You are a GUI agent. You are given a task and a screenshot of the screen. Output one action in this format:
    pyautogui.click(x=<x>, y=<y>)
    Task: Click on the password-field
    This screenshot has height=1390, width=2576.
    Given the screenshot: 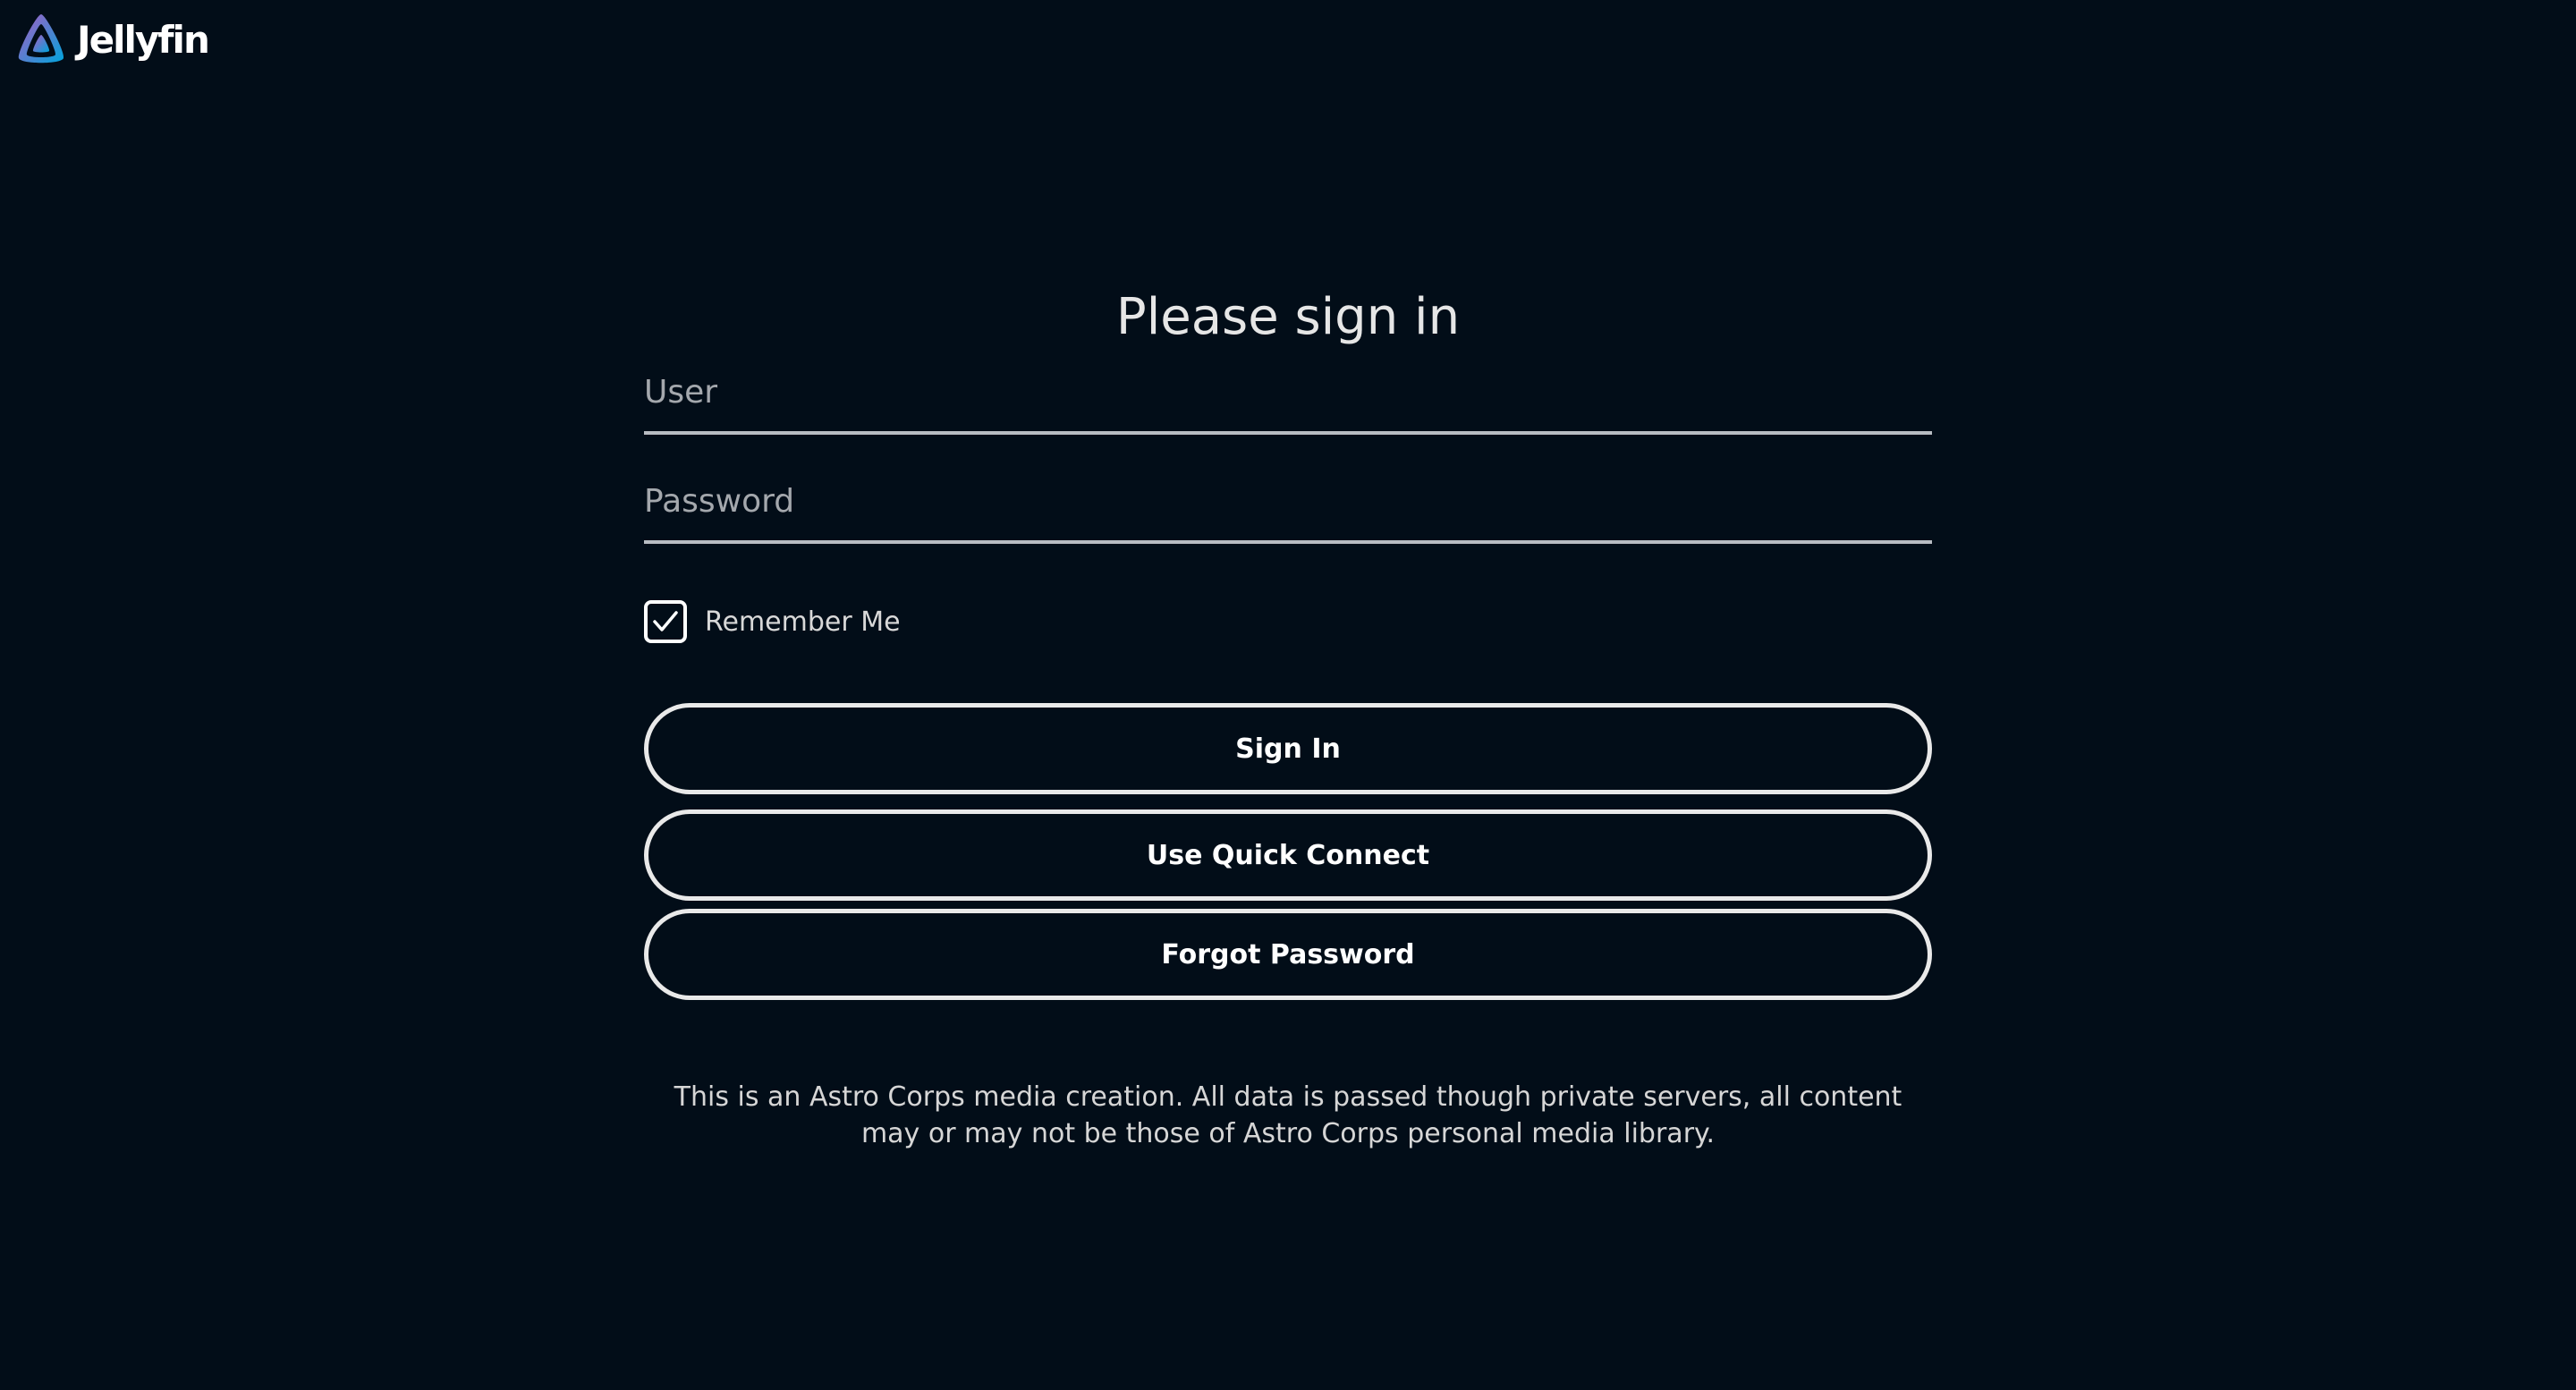 What is the action you would take?
    pyautogui.click(x=1288, y=505)
    